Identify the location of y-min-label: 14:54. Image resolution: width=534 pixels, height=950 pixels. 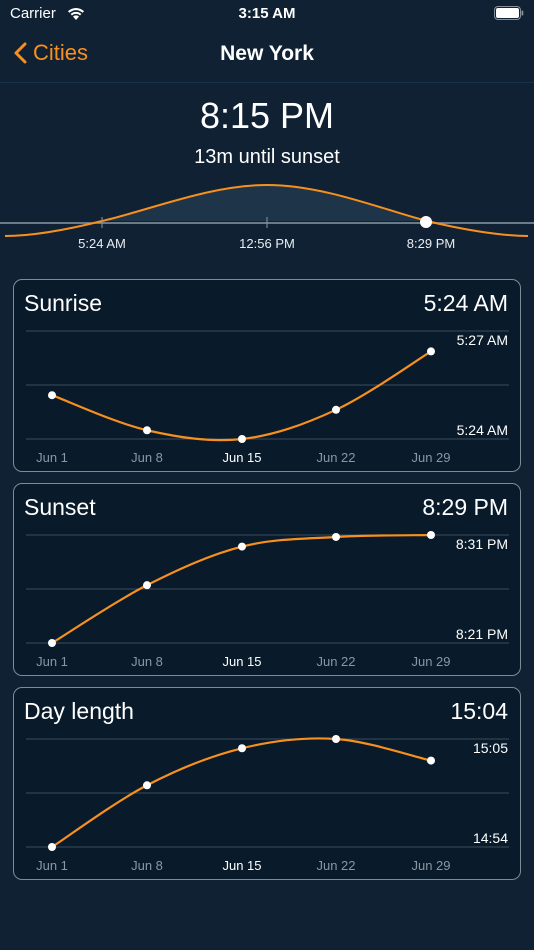
(490, 838).